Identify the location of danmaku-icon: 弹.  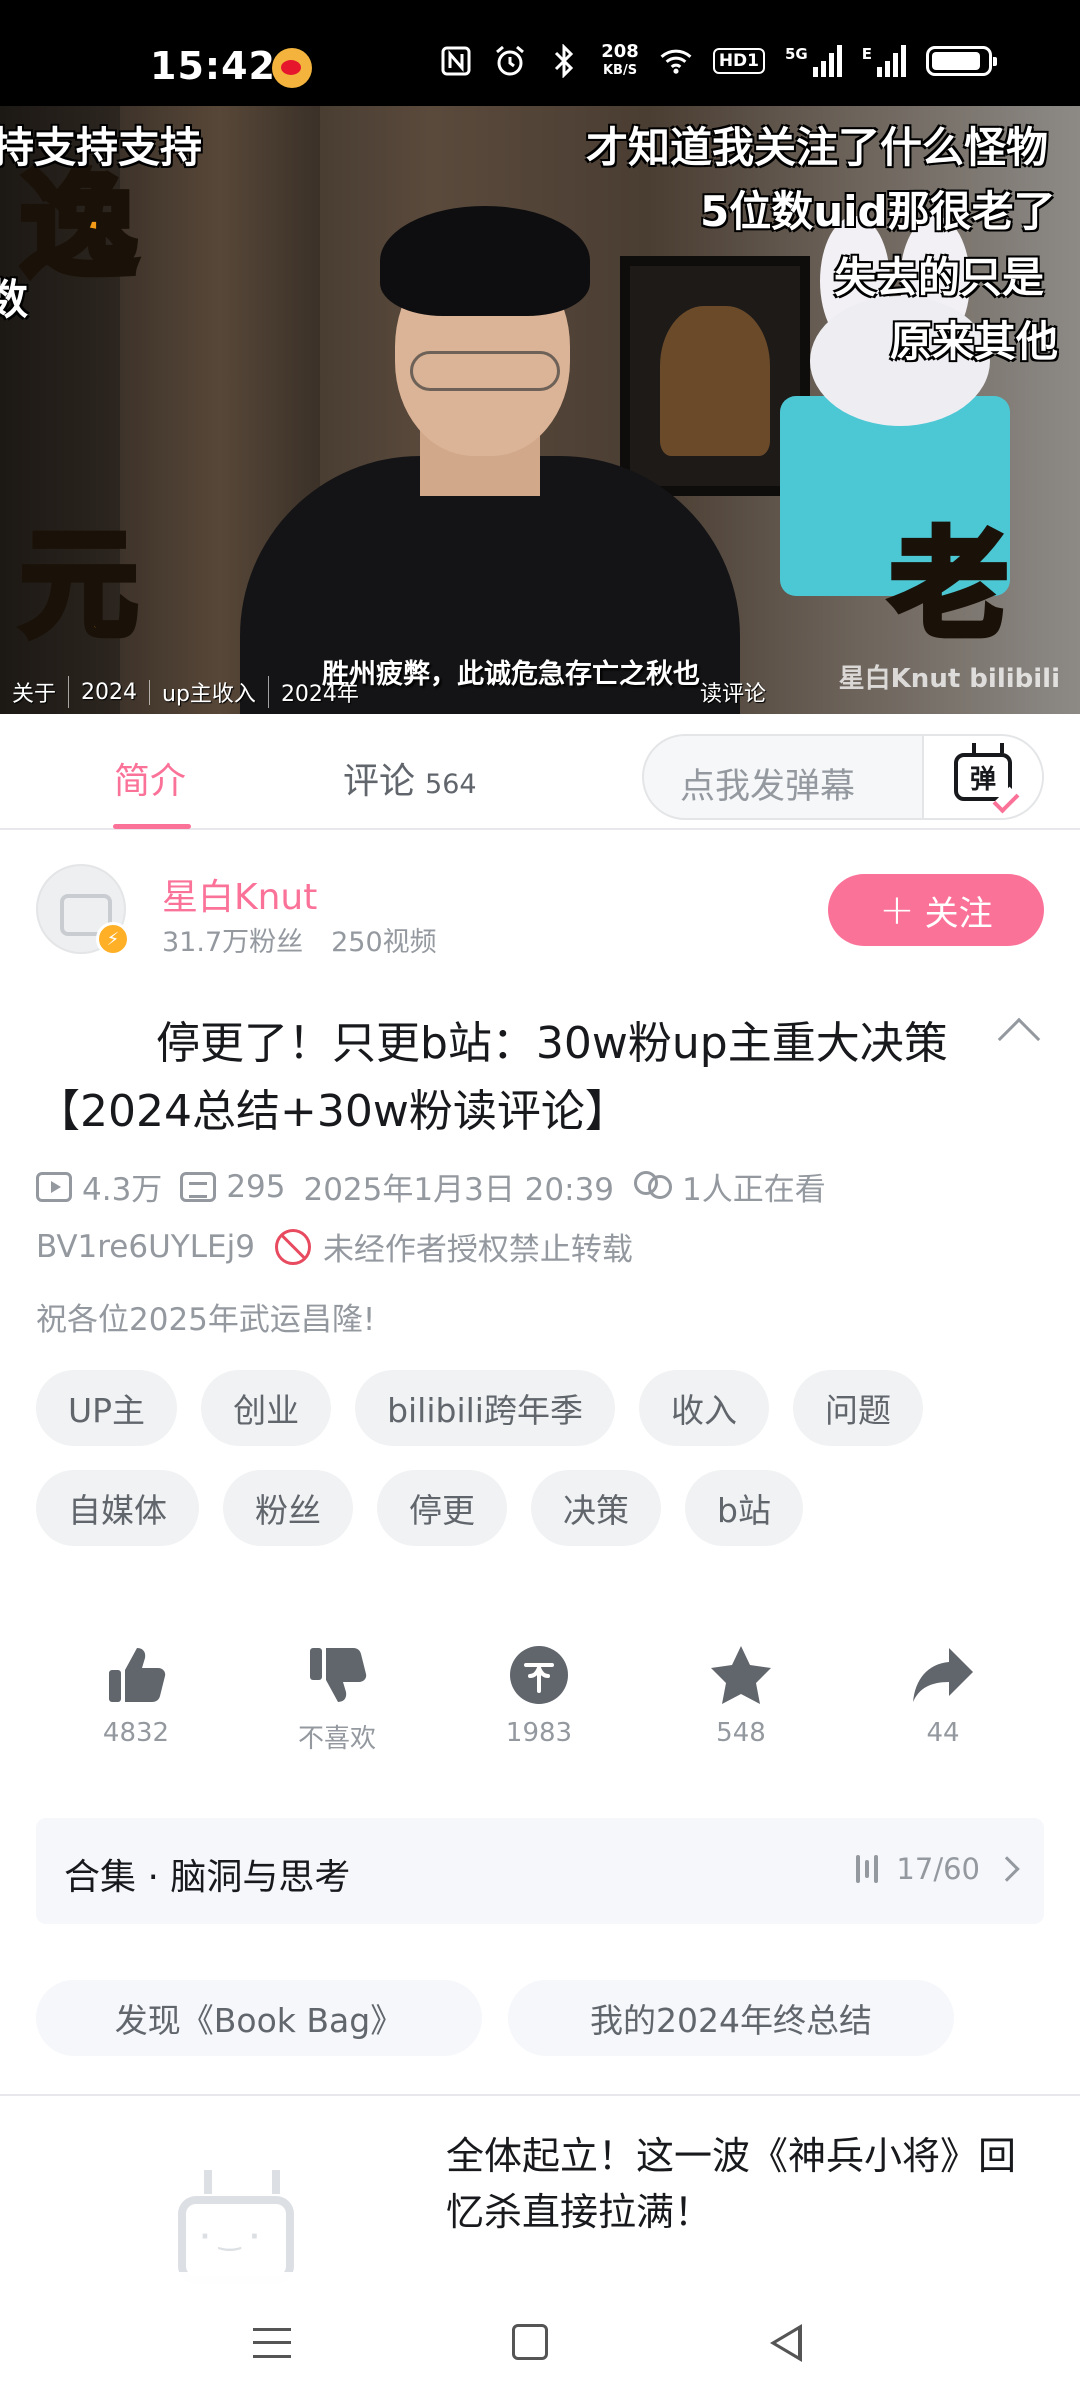
(987, 783).